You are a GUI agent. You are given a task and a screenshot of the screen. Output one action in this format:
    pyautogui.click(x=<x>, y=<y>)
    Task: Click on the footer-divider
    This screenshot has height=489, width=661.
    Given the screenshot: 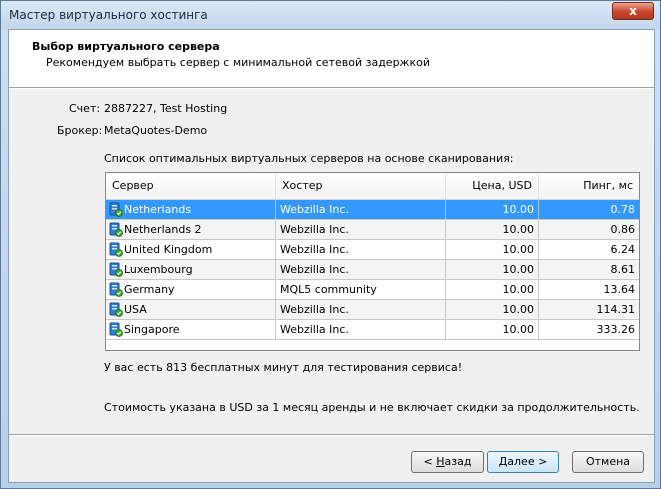 What is the action you would take?
    pyautogui.click(x=331, y=435)
    